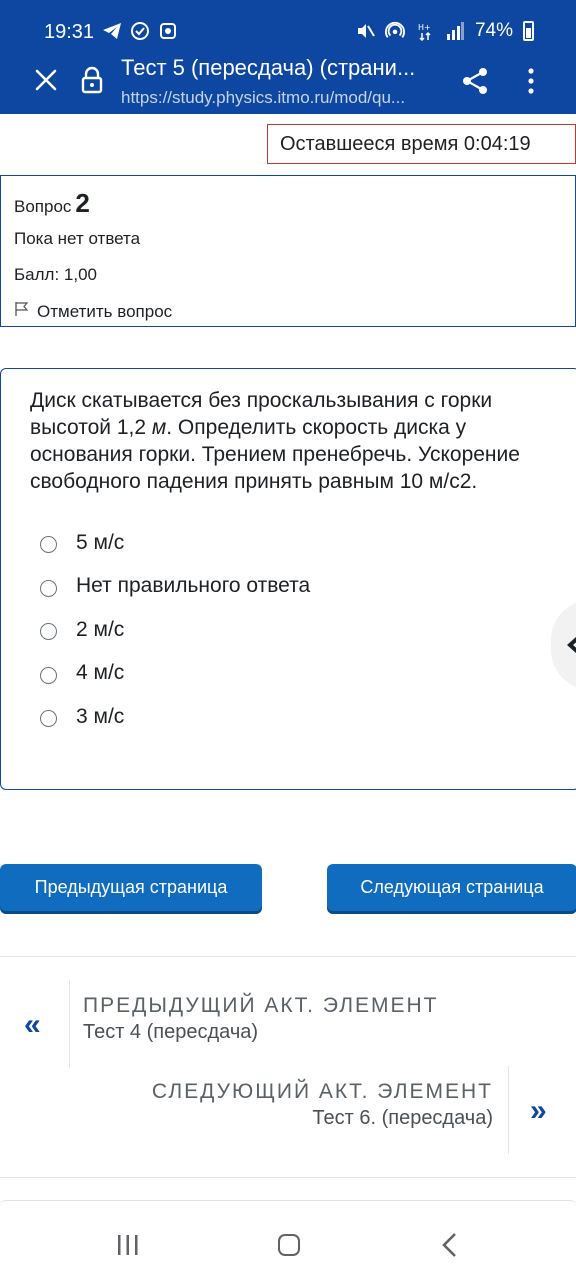 The height and width of the screenshot is (1280, 576). What do you see at coordinates (69, 32) in the screenshot?
I see `status-time: 19:31` at bounding box center [69, 32].